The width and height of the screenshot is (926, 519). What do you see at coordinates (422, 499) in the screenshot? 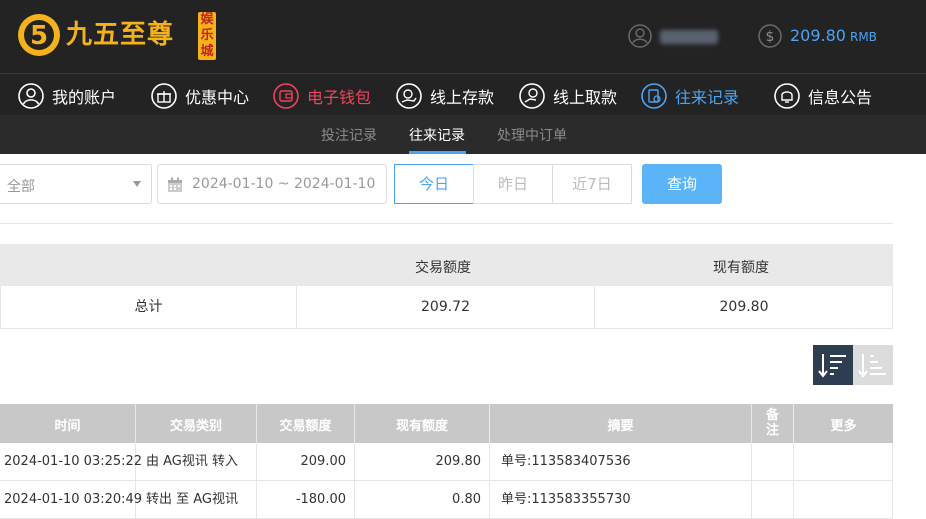
I see `row-balance: 0.80` at bounding box center [422, 499].